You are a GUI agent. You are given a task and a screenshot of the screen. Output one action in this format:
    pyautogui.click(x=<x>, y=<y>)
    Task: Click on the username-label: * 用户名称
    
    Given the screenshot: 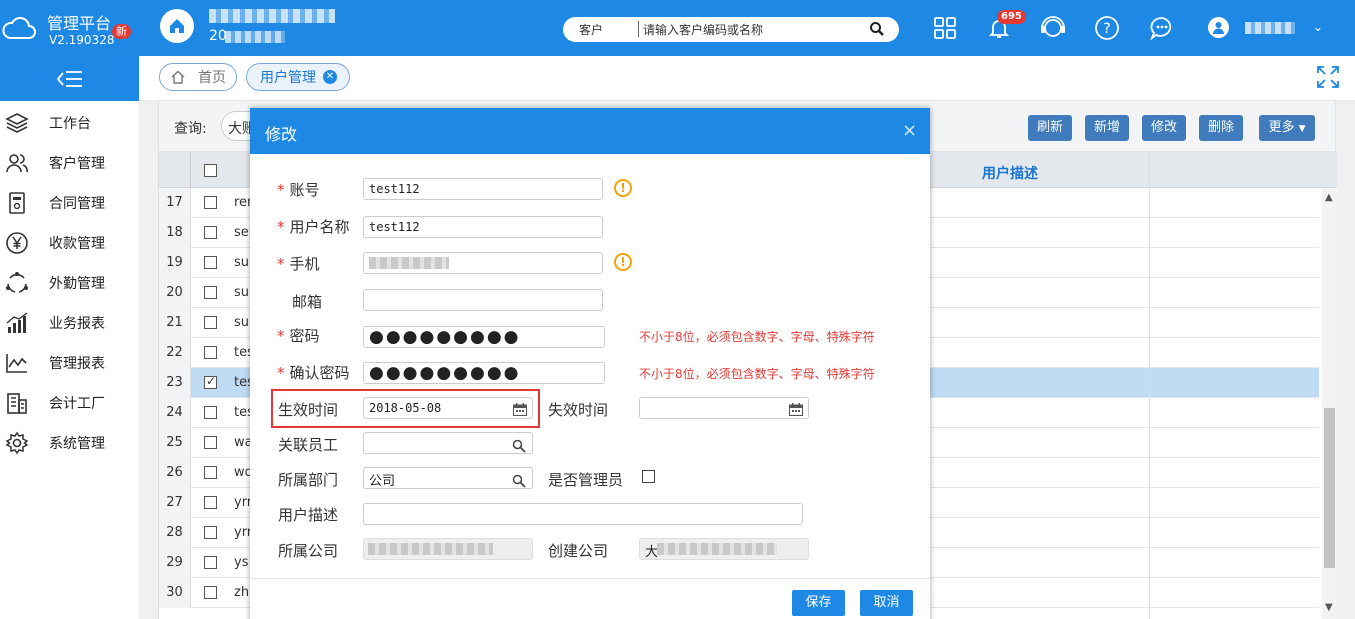 What is the action you would take?
    pyautogui.click(x=313, y=227)
    